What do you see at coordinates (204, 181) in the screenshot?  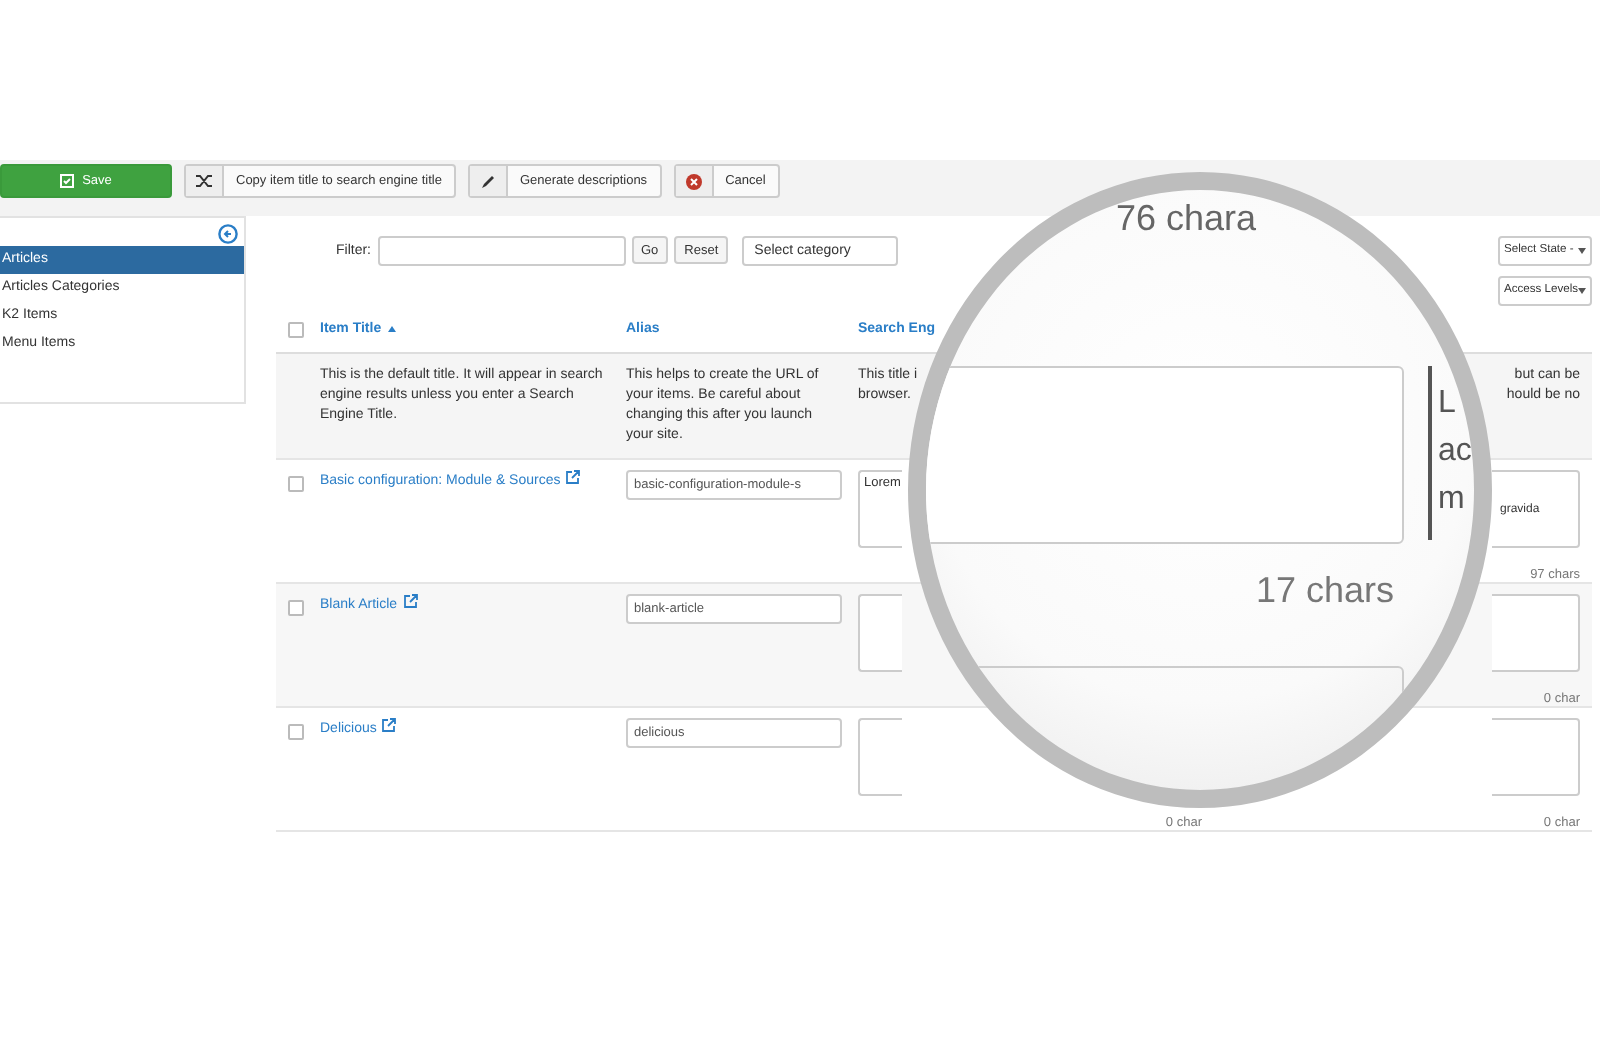 I see `shuffle-icon` at bounding box center [204, 181].